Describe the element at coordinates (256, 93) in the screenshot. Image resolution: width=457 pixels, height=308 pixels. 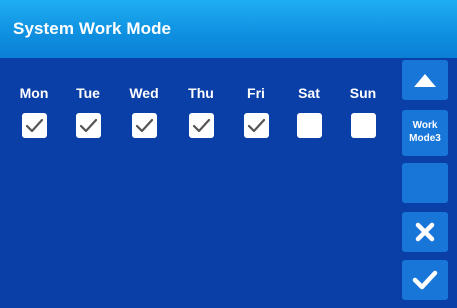
I see `day-label-fri: Fri` at that location.